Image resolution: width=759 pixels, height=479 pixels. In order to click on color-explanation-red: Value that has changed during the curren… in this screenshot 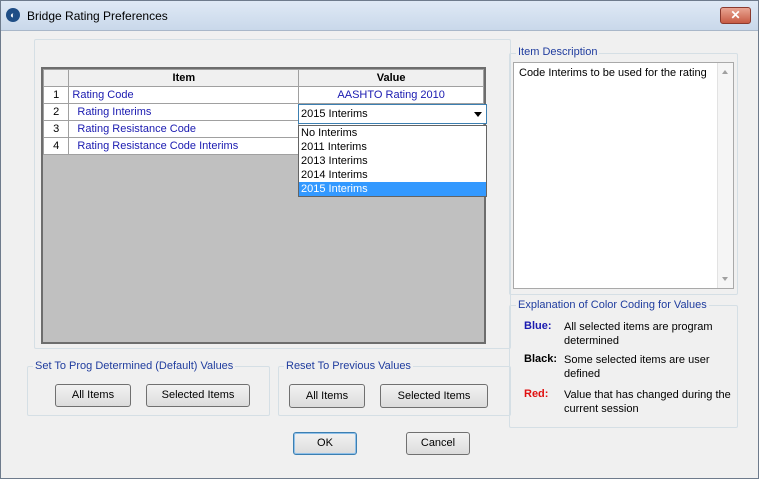, I will do `click(647, 402)`.